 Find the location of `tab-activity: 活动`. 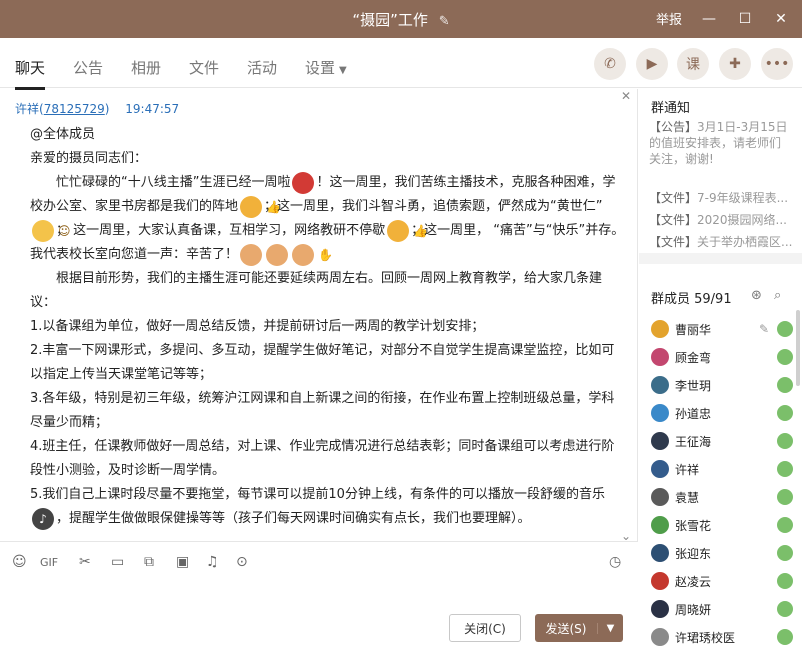

tab-activity: 活动 is located at coordinates (262, 67).